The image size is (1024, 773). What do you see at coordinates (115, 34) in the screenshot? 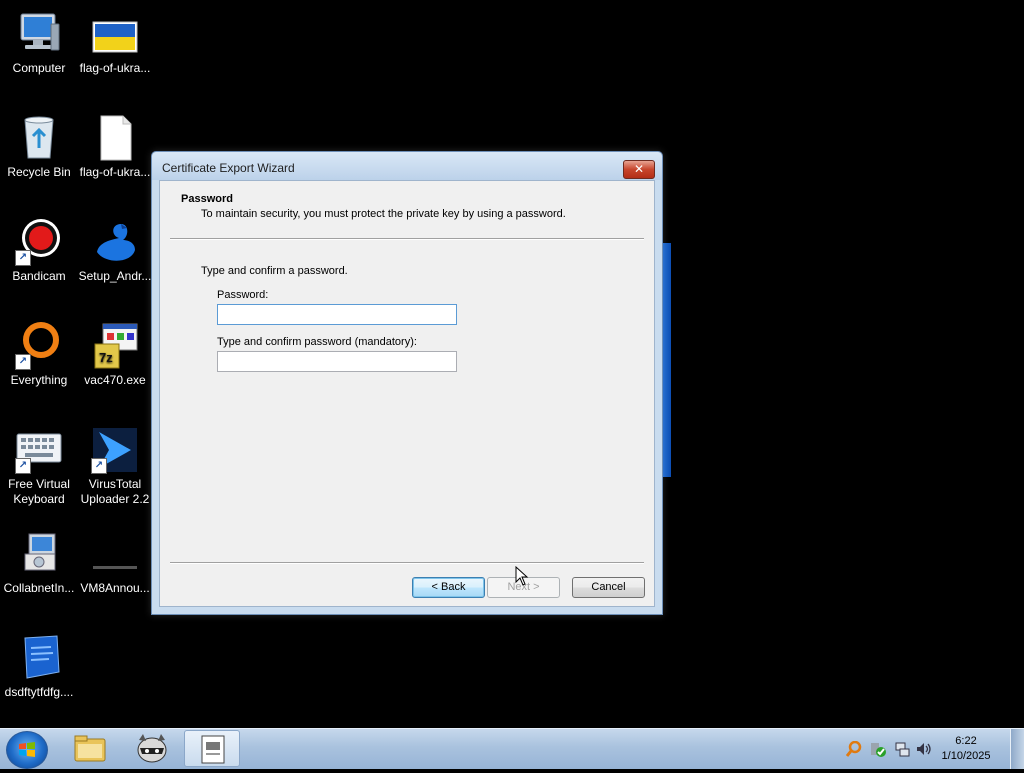
I see `image-file-icon` at bounding box center [115, 34].